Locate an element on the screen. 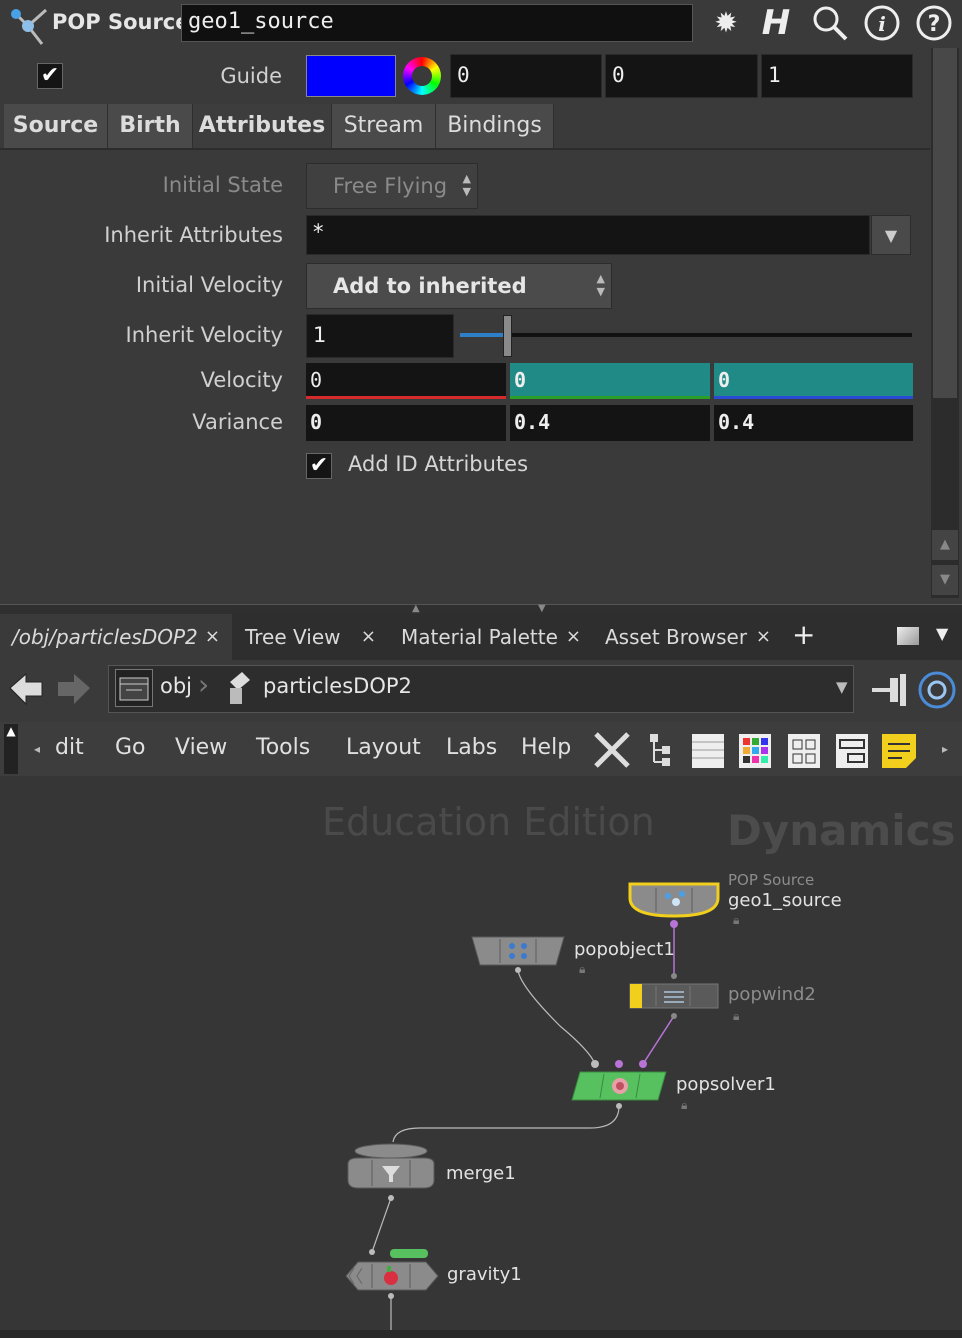 This screenshot has height=1338, width=962. node-geo1-source is located at coordinates (674, 900).